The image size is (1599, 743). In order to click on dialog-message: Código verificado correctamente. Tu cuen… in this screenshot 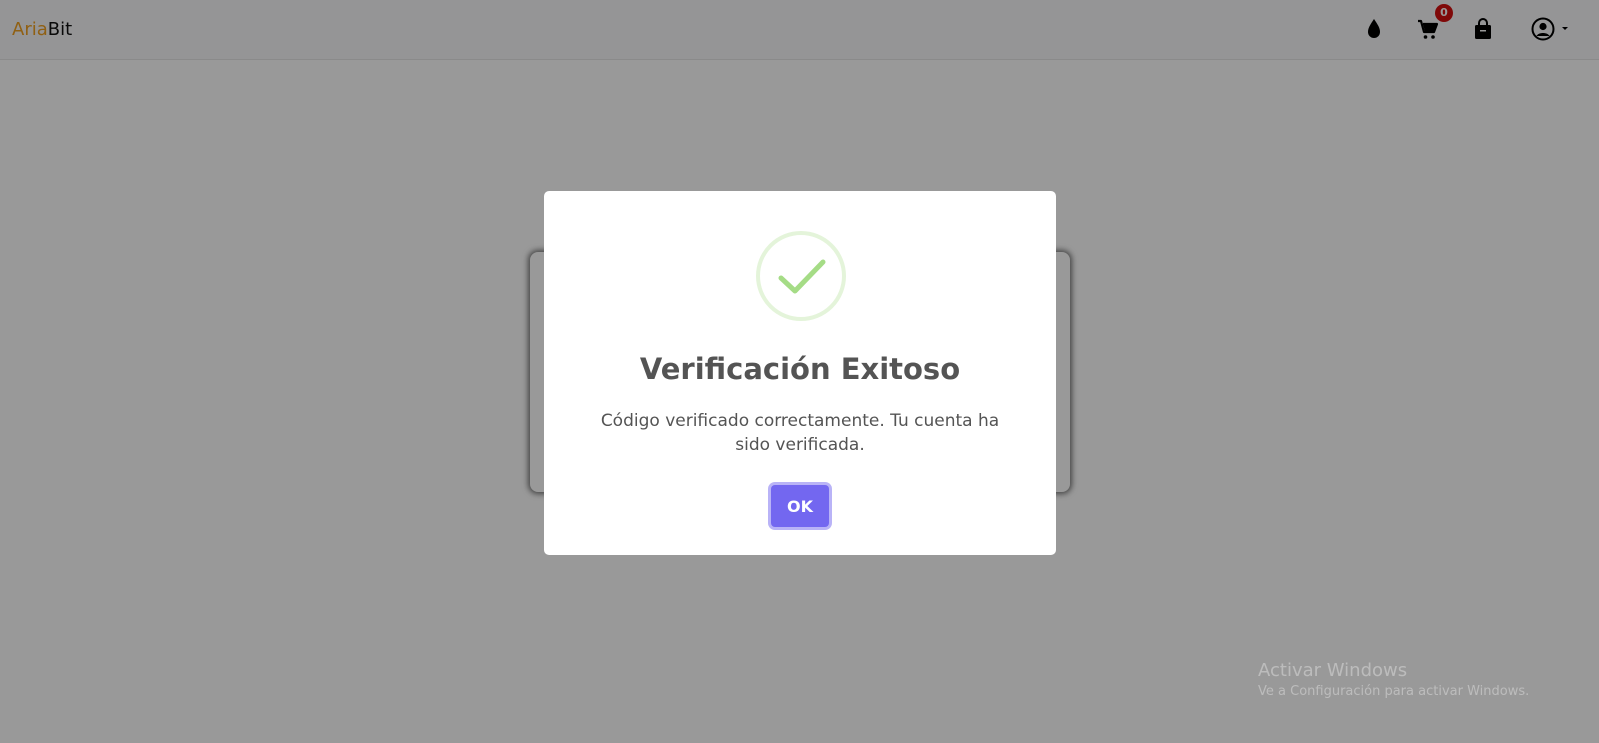, I will do `click(800, 433)`.